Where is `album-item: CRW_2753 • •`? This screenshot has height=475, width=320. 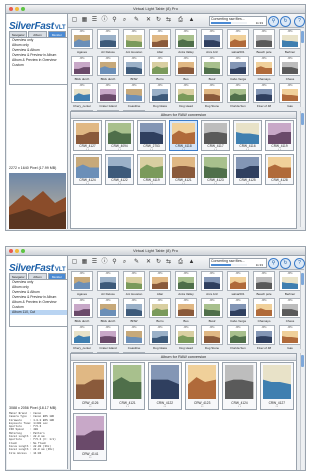 album-item: CRW_2753 • • is located at coordinates (151, 135).